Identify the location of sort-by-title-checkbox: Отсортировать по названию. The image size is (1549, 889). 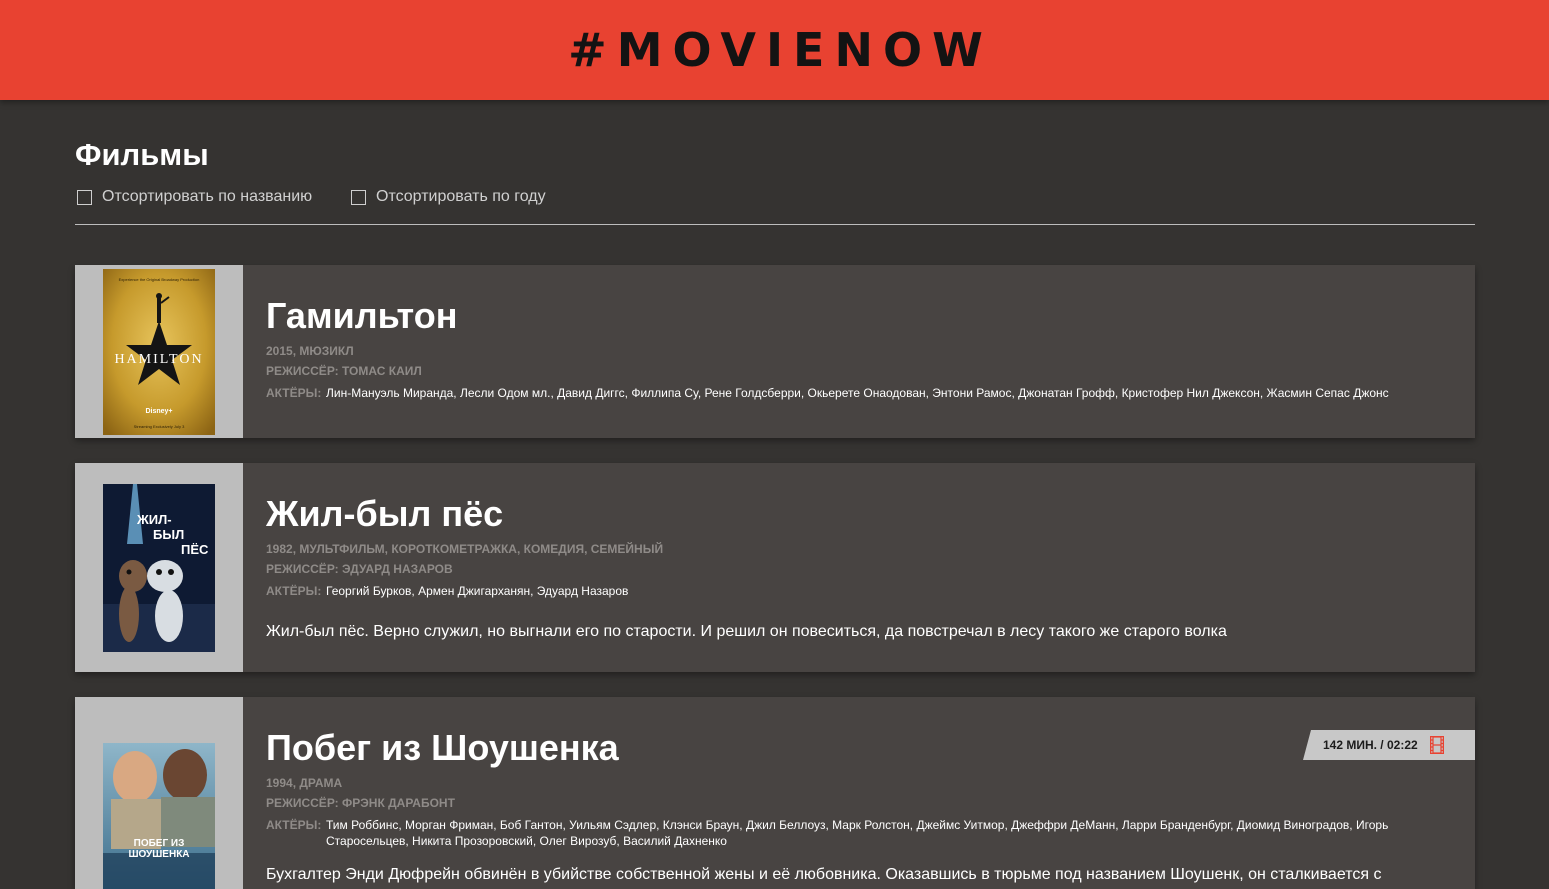
(194, 197).